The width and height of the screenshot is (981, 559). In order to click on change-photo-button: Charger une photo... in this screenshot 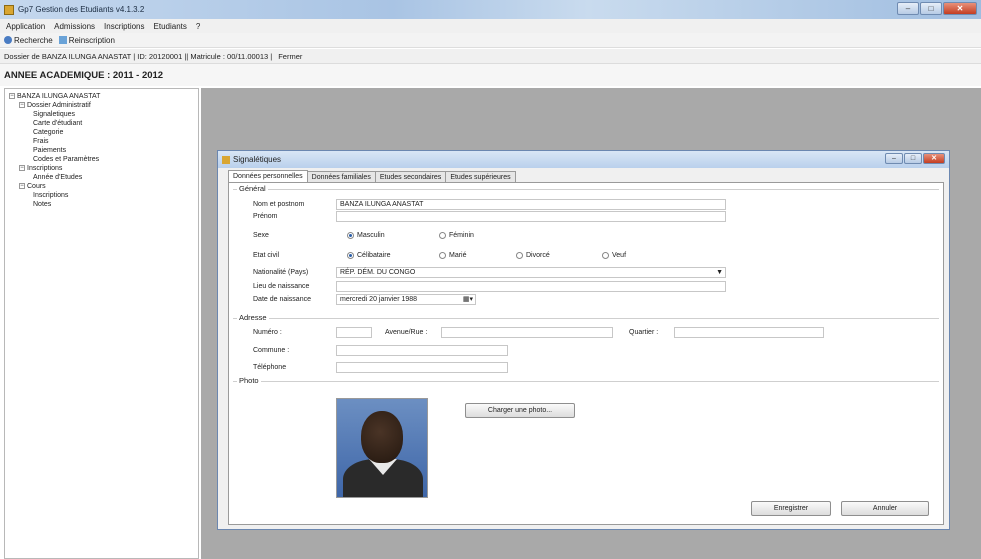, I will do `click(520, 410)`.